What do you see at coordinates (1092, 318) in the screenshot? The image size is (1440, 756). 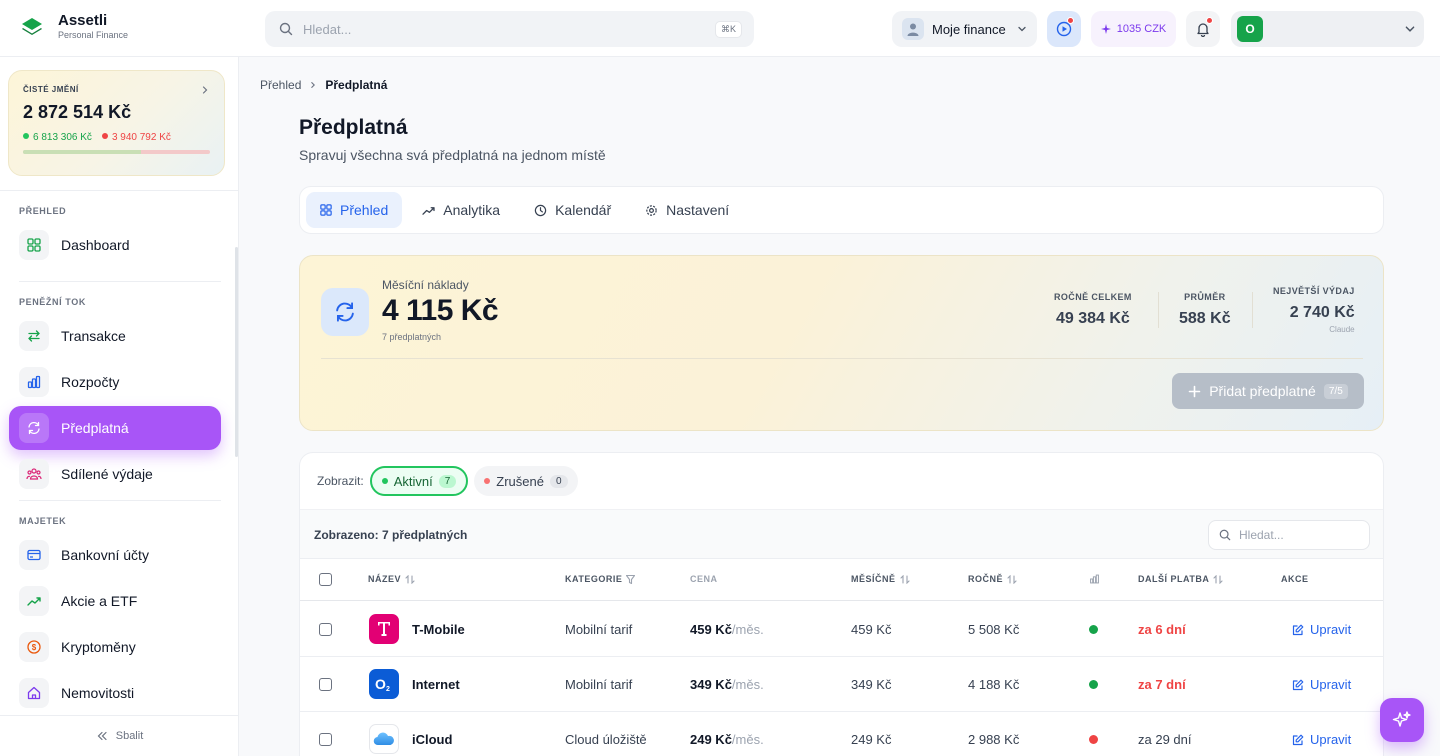 I see `stat-value: 49 384 Kč` at bounding box center [1092, 318].